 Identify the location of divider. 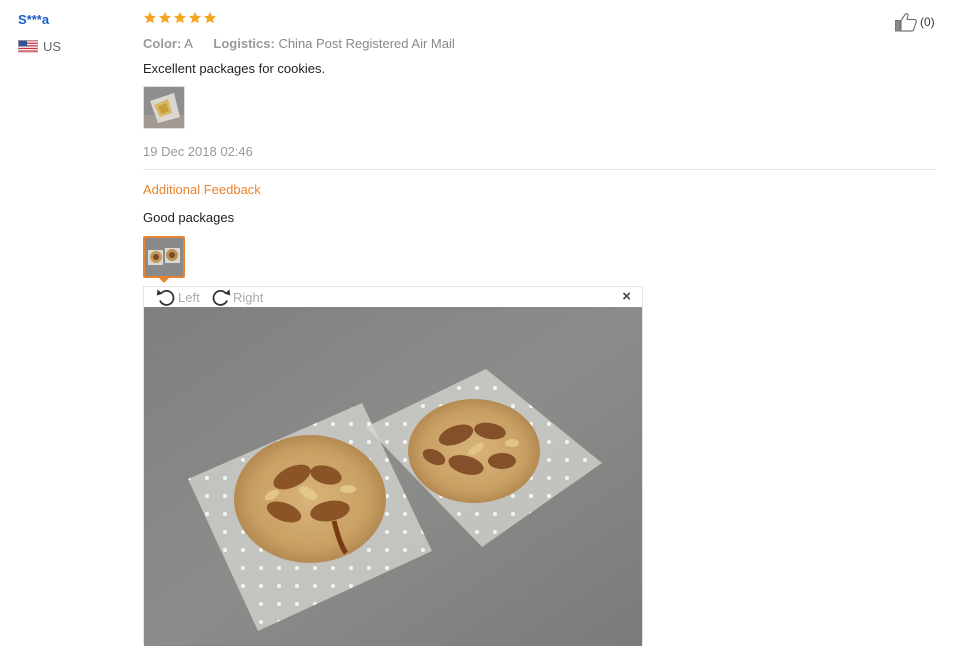
(539, 169).